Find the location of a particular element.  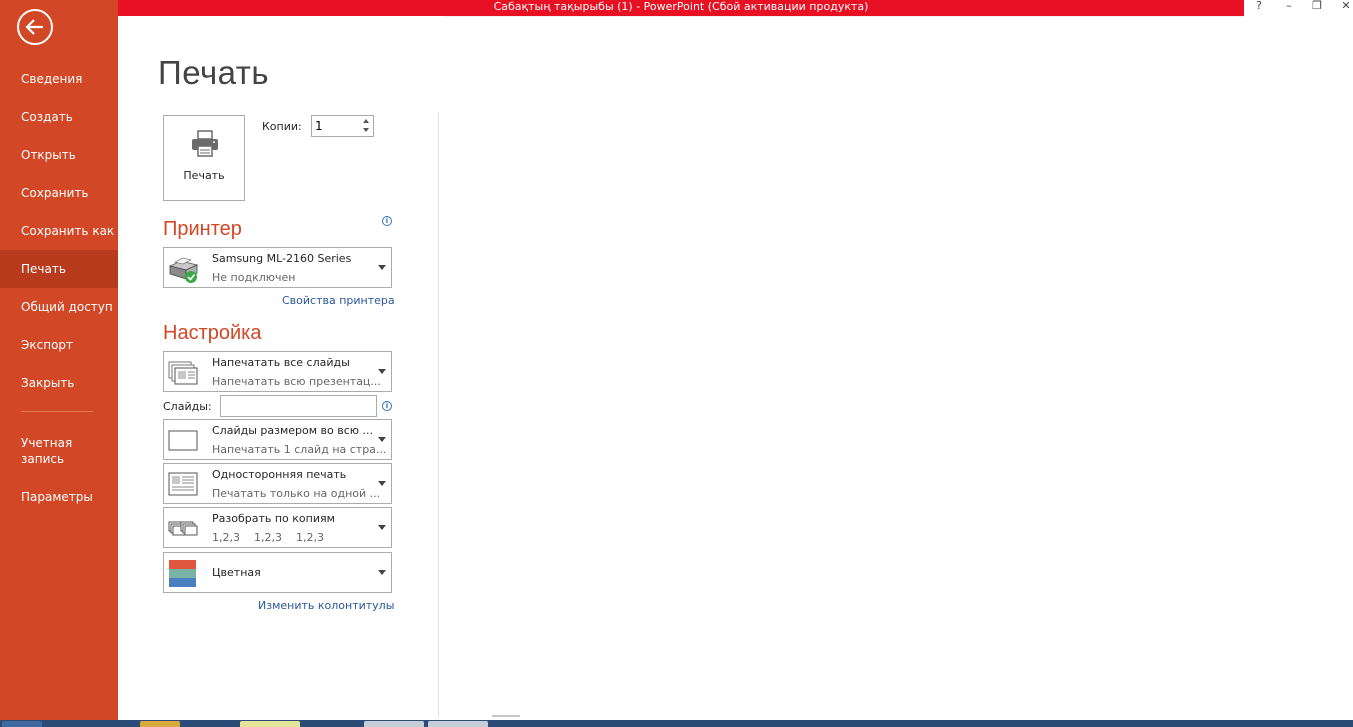

printer-properties-link: Свойства принтера is located at coordinates (338, 300).